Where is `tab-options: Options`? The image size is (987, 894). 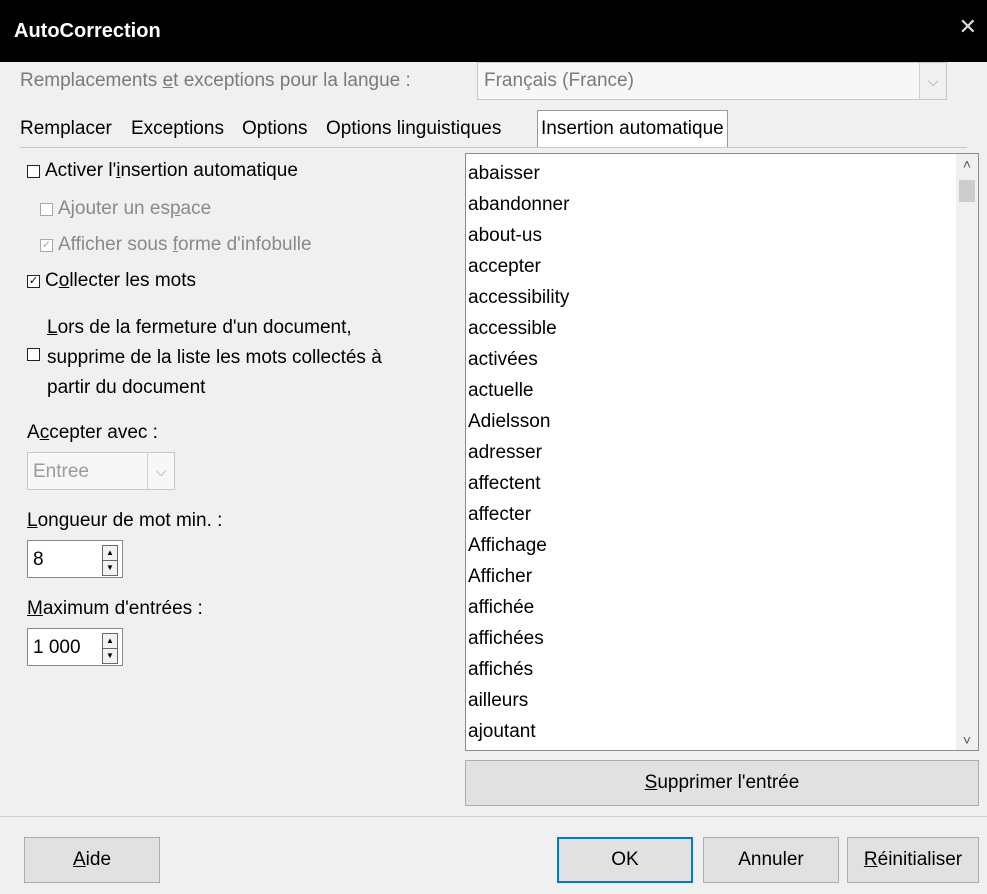
tab-options: Options is located at coordinates (274, 129).